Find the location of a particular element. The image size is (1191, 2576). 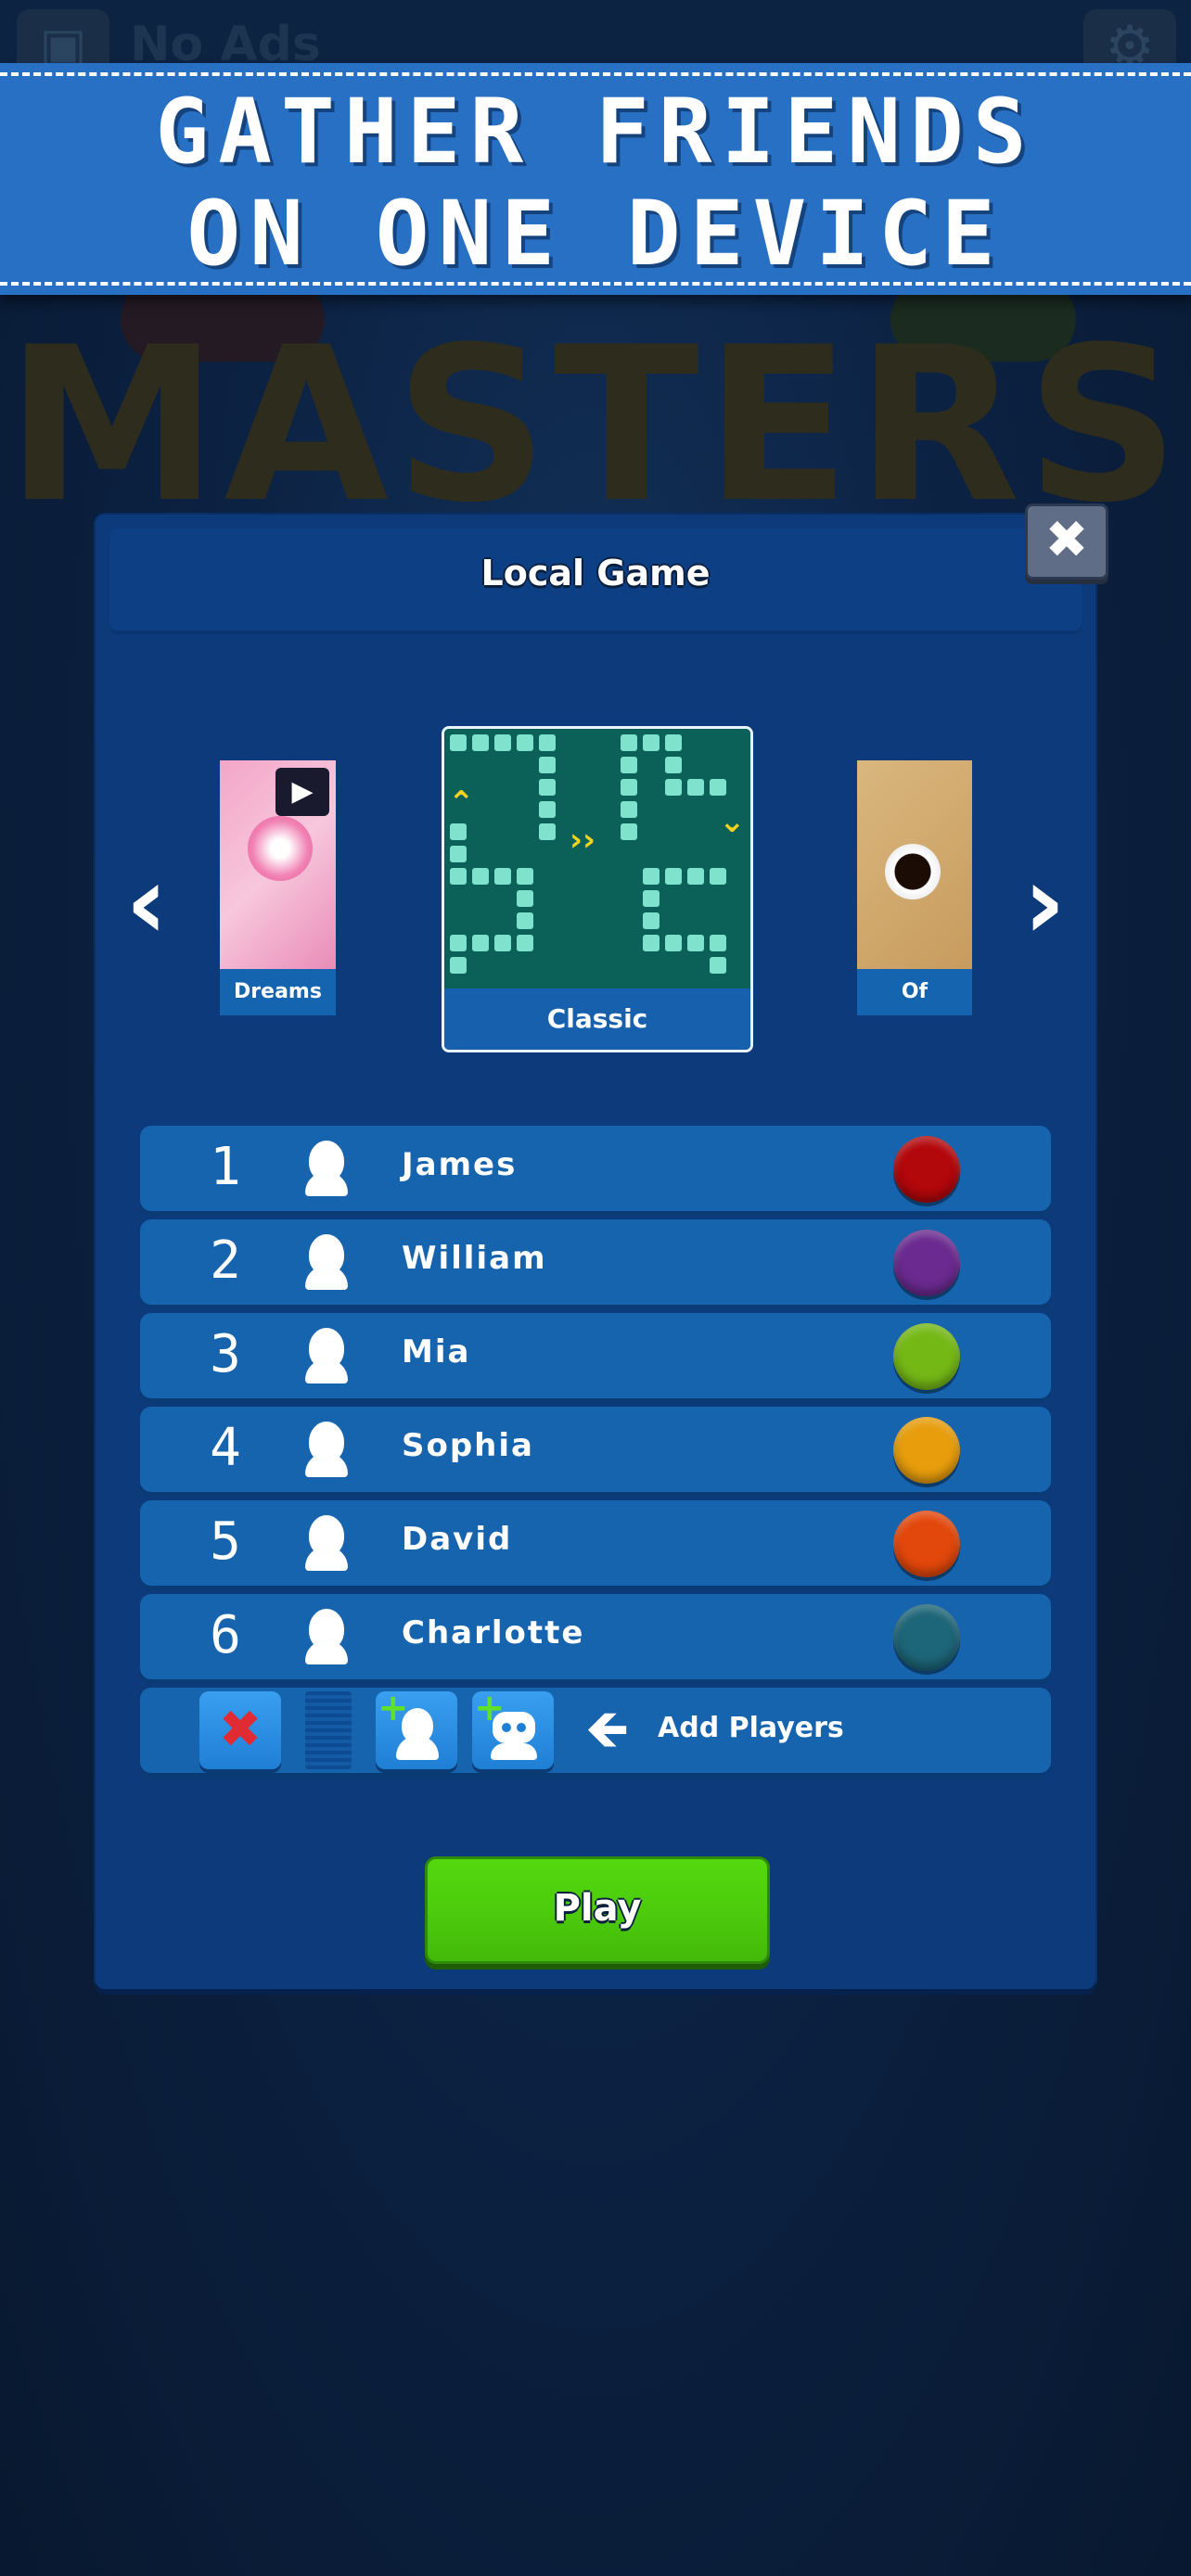

chevron-right-icon: › is located at coordinates (1044, 903).